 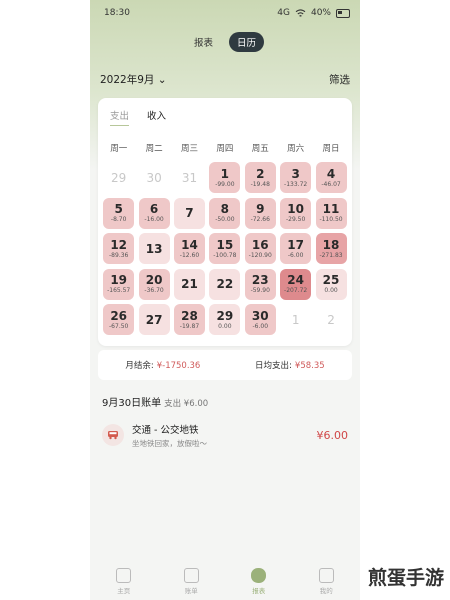 I want to click on tab-home: 主页, so click(x=124, y=581).